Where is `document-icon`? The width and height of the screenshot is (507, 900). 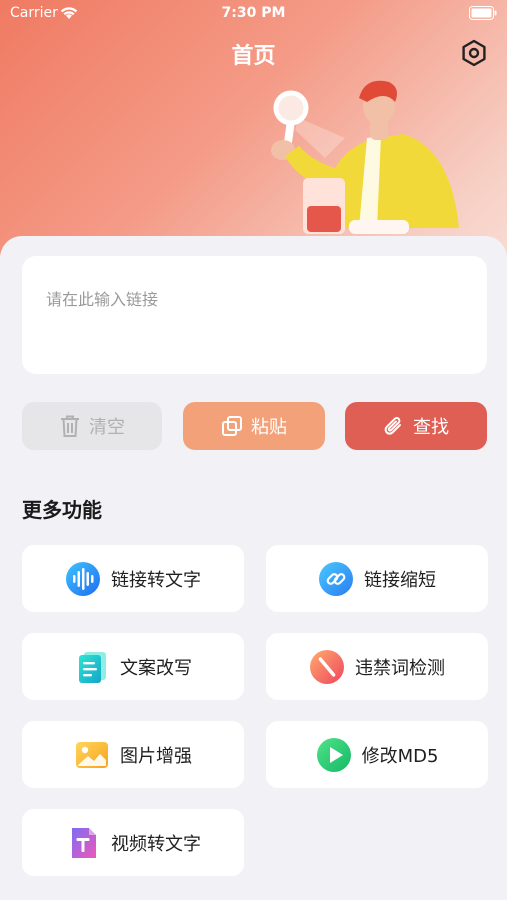
document-icon is located at coordinates (92, 667).